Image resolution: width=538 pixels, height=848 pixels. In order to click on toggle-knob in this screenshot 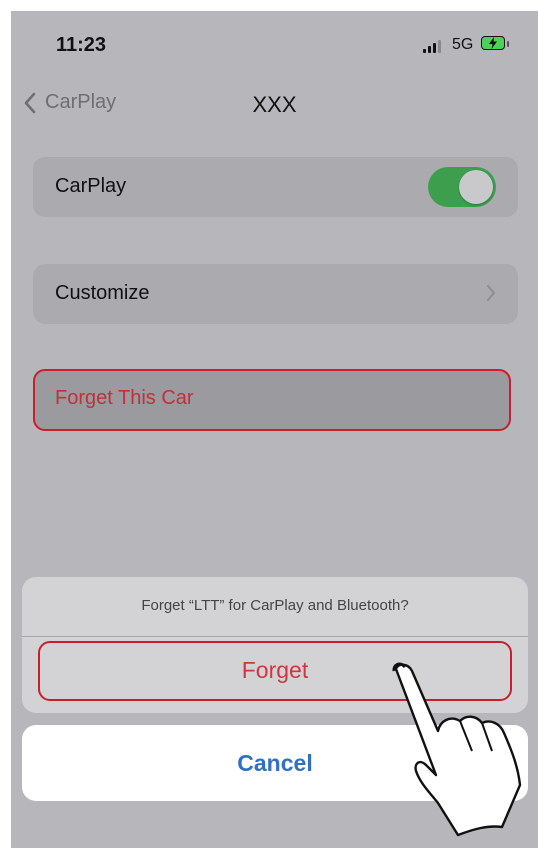, I will do `click(476, 187)`.